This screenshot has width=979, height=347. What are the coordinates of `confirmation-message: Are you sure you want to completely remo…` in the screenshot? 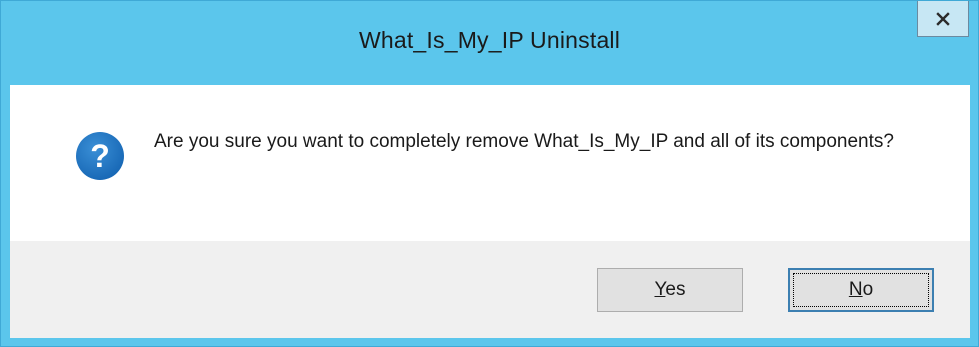 It's located at (524, 141).